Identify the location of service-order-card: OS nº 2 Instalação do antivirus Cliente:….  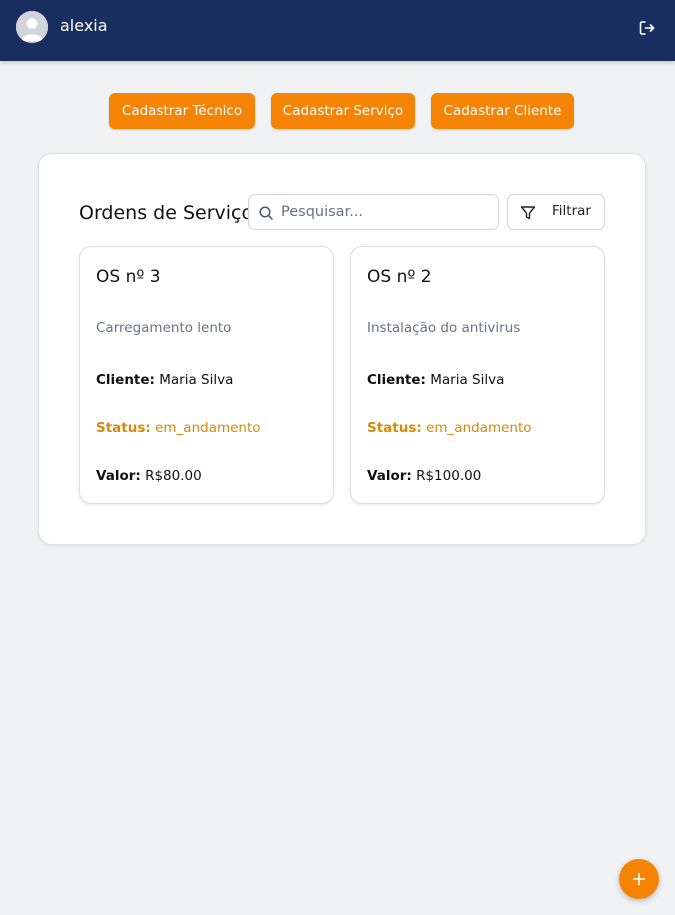
(477, 375).